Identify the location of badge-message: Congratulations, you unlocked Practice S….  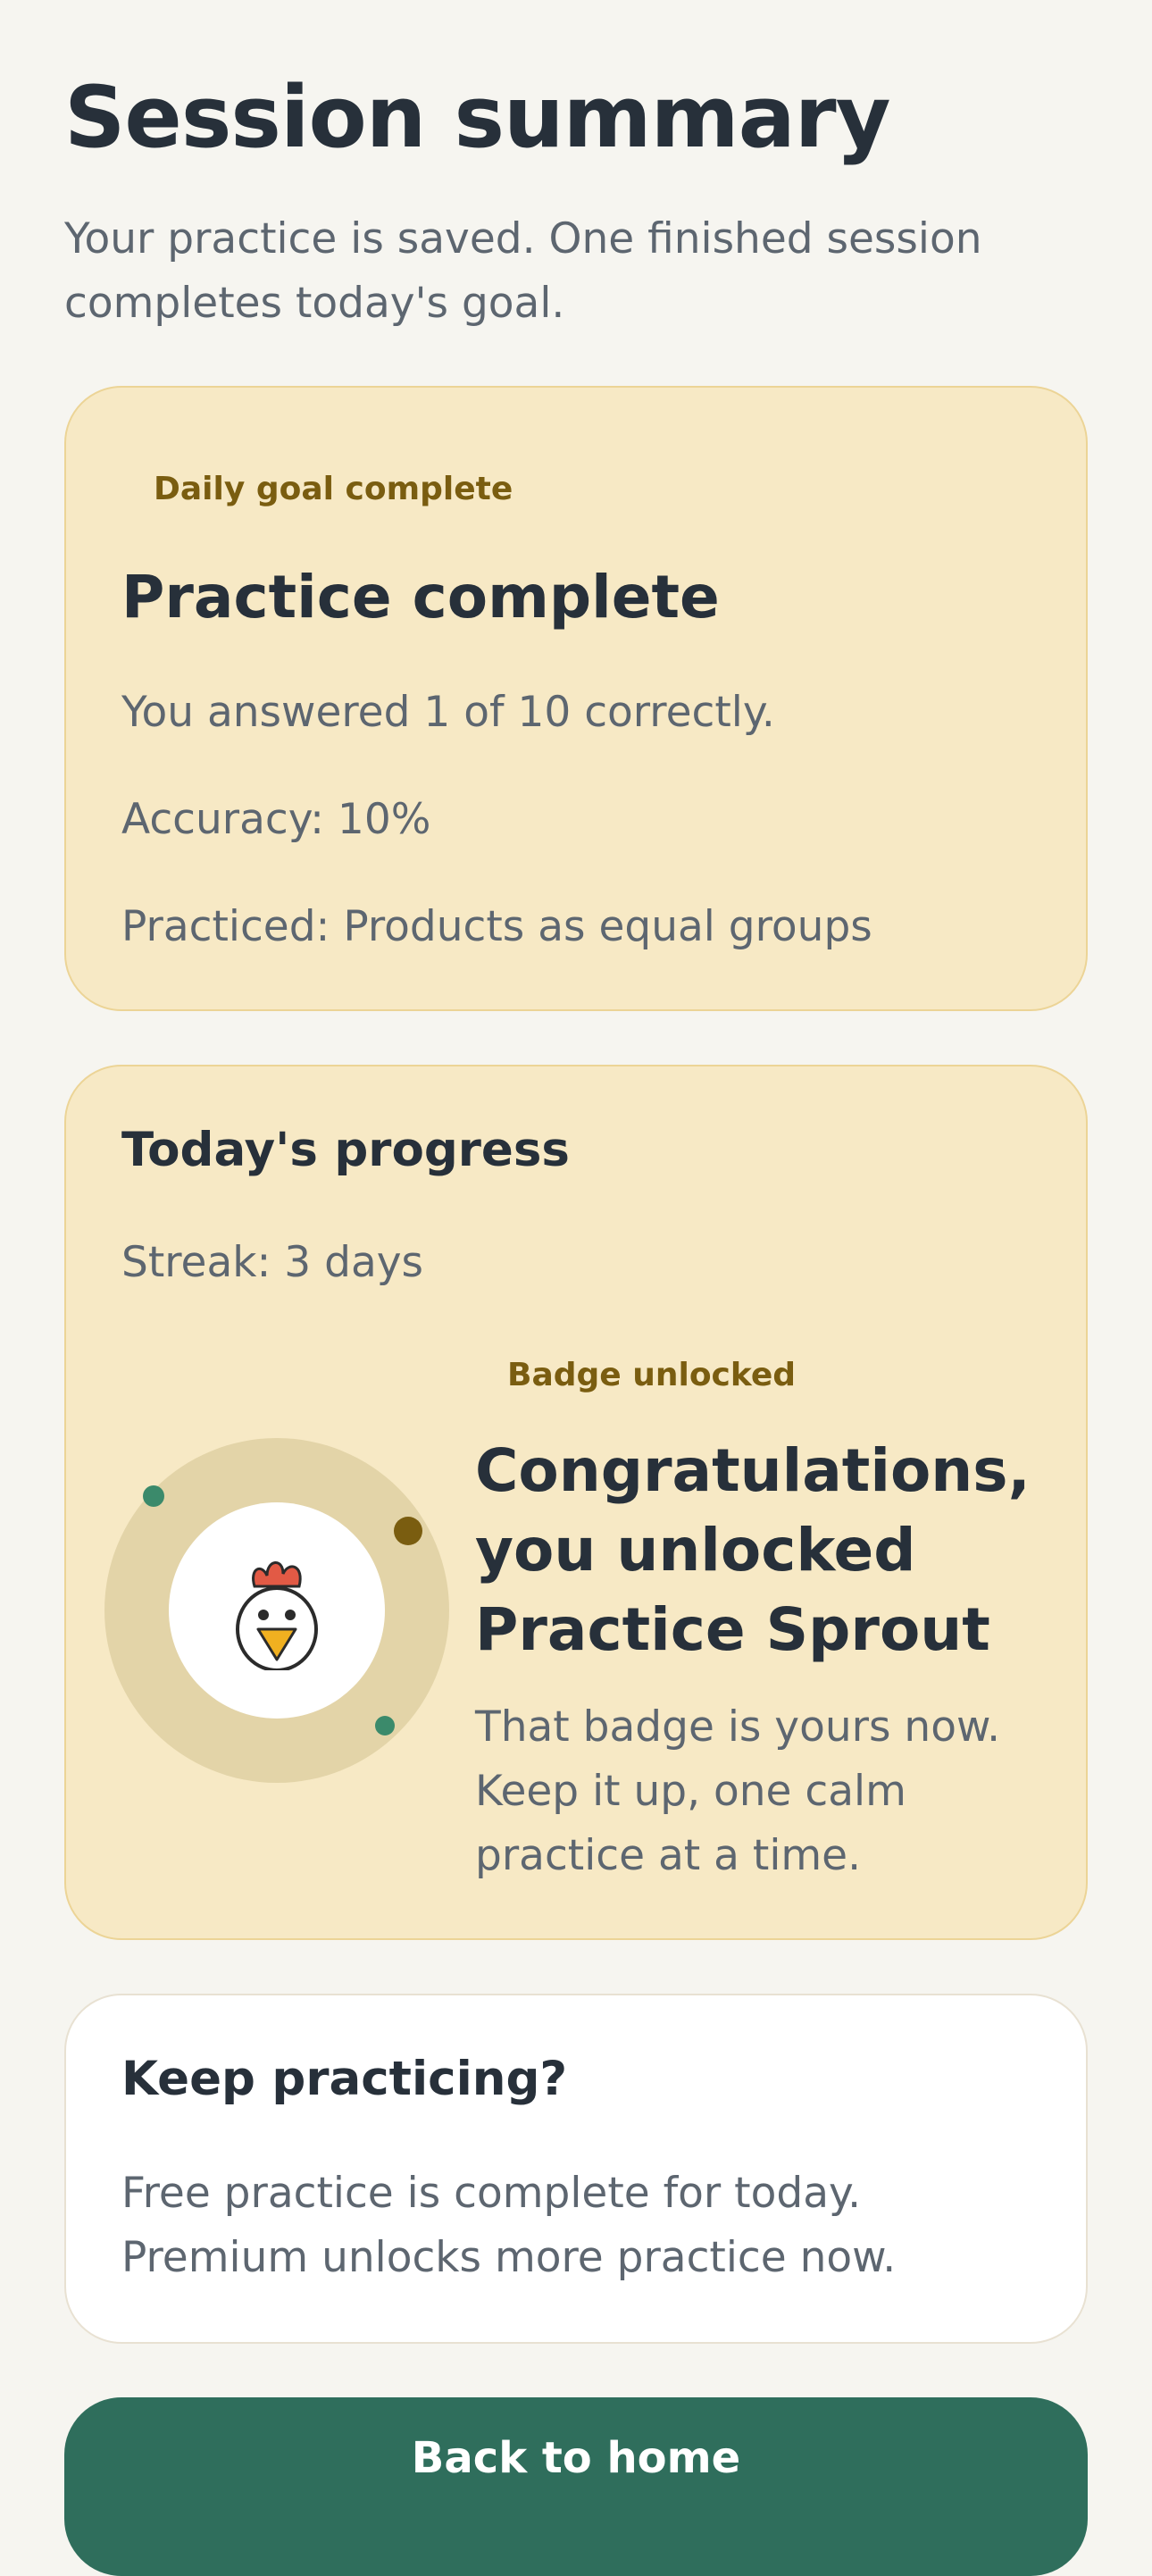
(761, 1663).